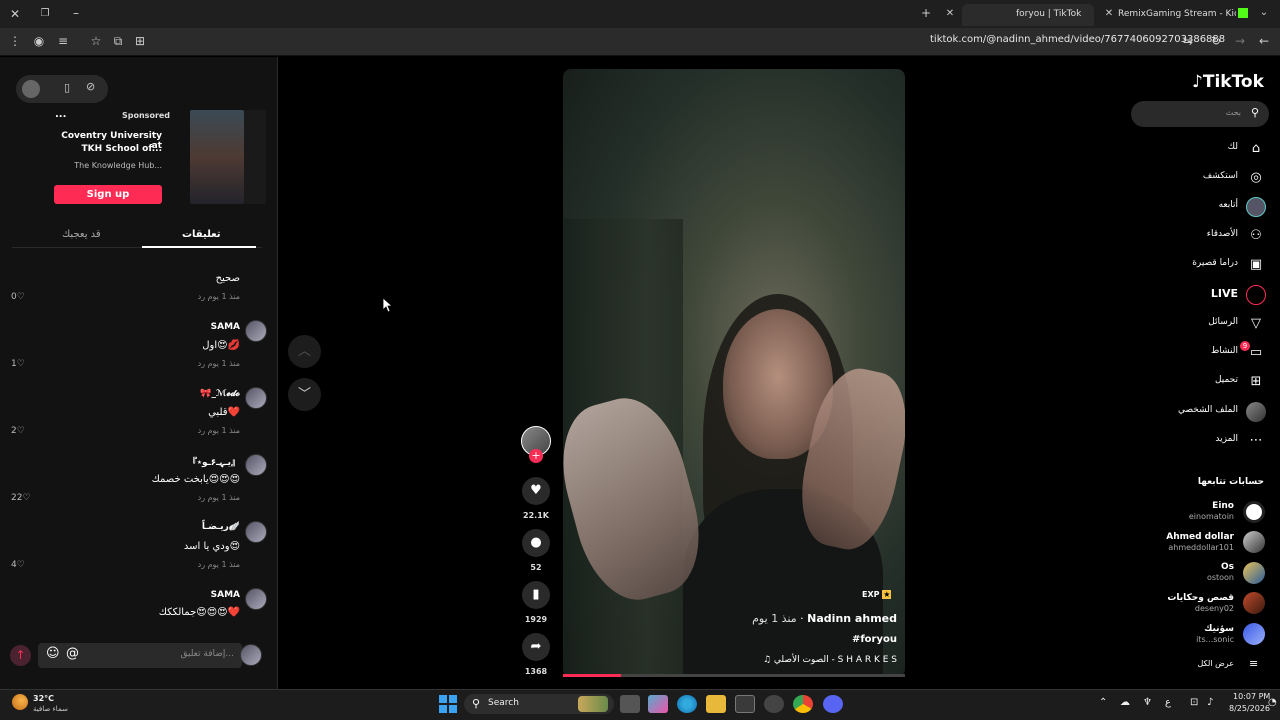  What do you see at coordinates (830, 660) in the screenshot?
I see `video-sound: ♫ الصوت الأصلي - S H A R K E S` at bounding box center [830, 660].